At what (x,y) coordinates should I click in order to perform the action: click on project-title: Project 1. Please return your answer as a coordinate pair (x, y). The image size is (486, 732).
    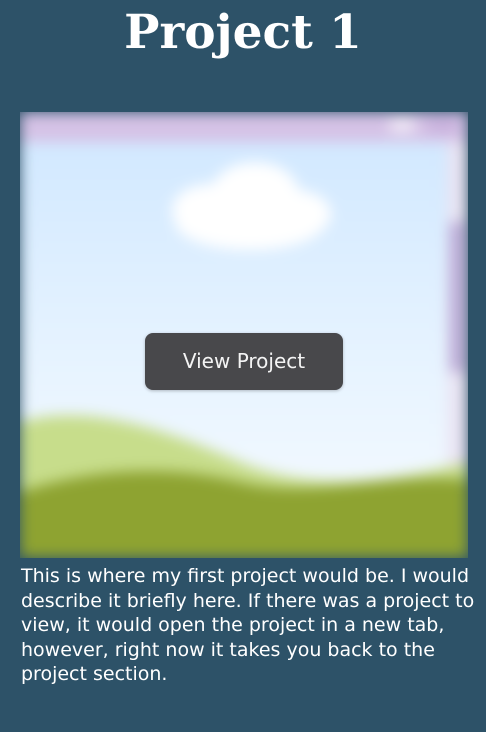
    Looking at the image, I should click on (243, 32).